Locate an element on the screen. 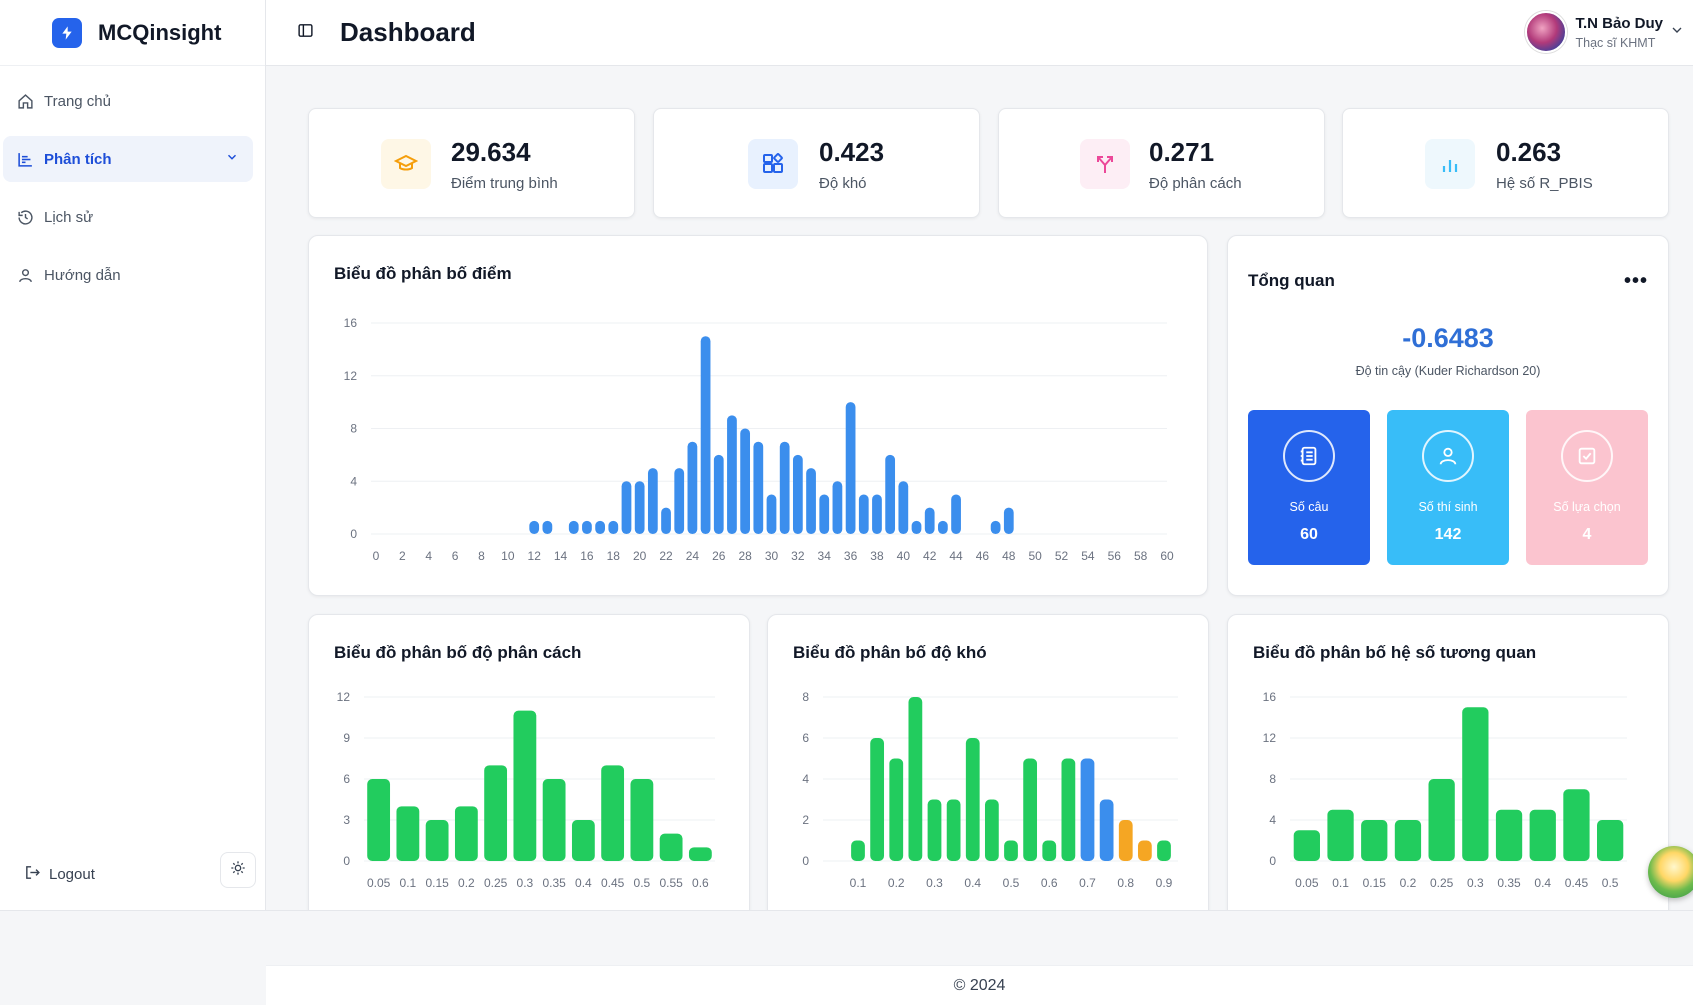 This screenshot has width=1693, height=1005. tile-choices: Số lựa chọn 4 is located at coordinates (1587, 487).